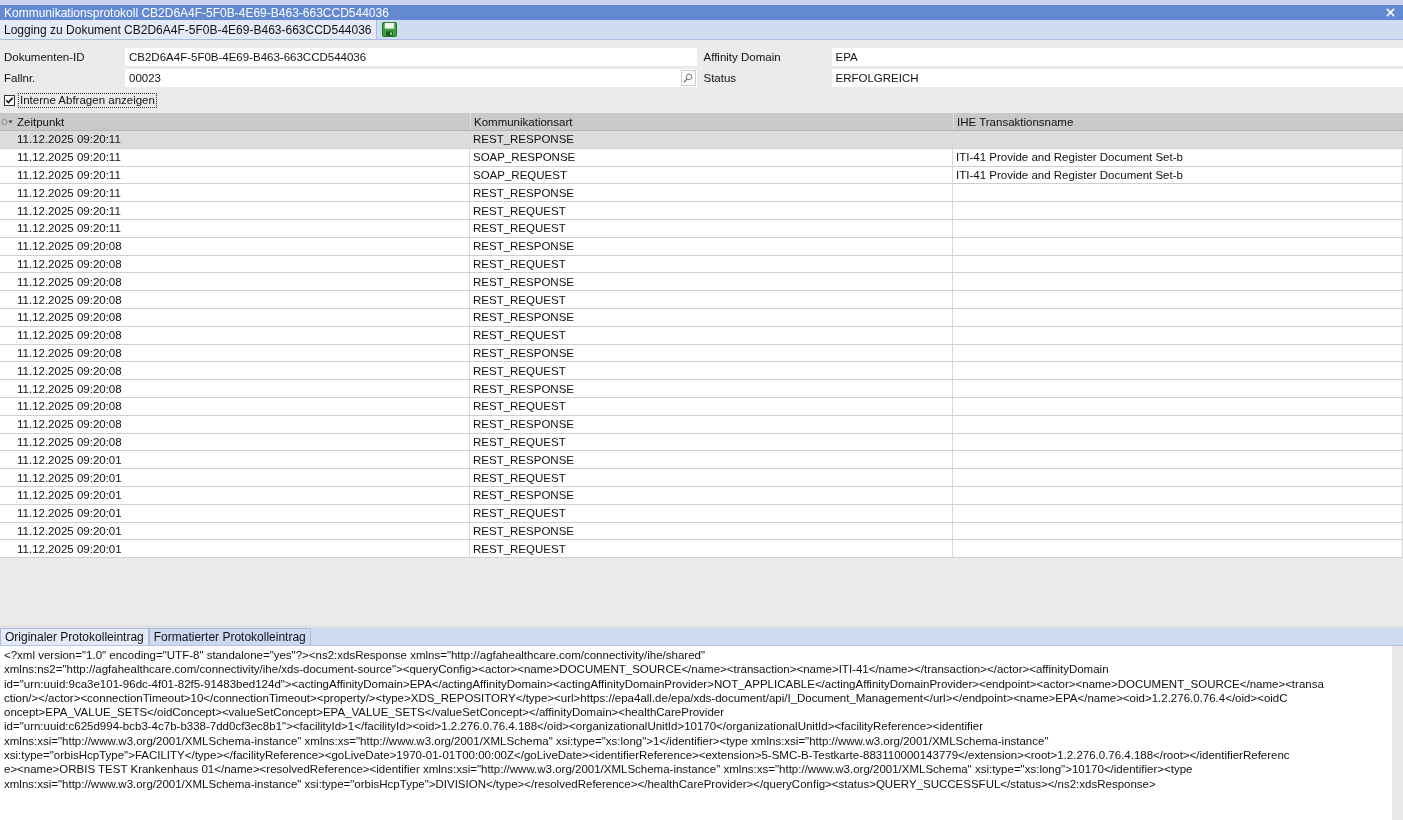 The height and width of the screenshot is (820, 1403). Describe the element at coordinates (1397, 733) in the screenshot. I see `scrollbar` at that location.